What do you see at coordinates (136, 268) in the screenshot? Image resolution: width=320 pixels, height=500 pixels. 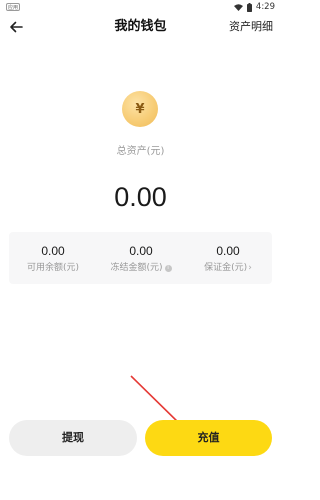 I see `frozen-amount-label: 冻结金额(元)` at bounding box center [136, 268].